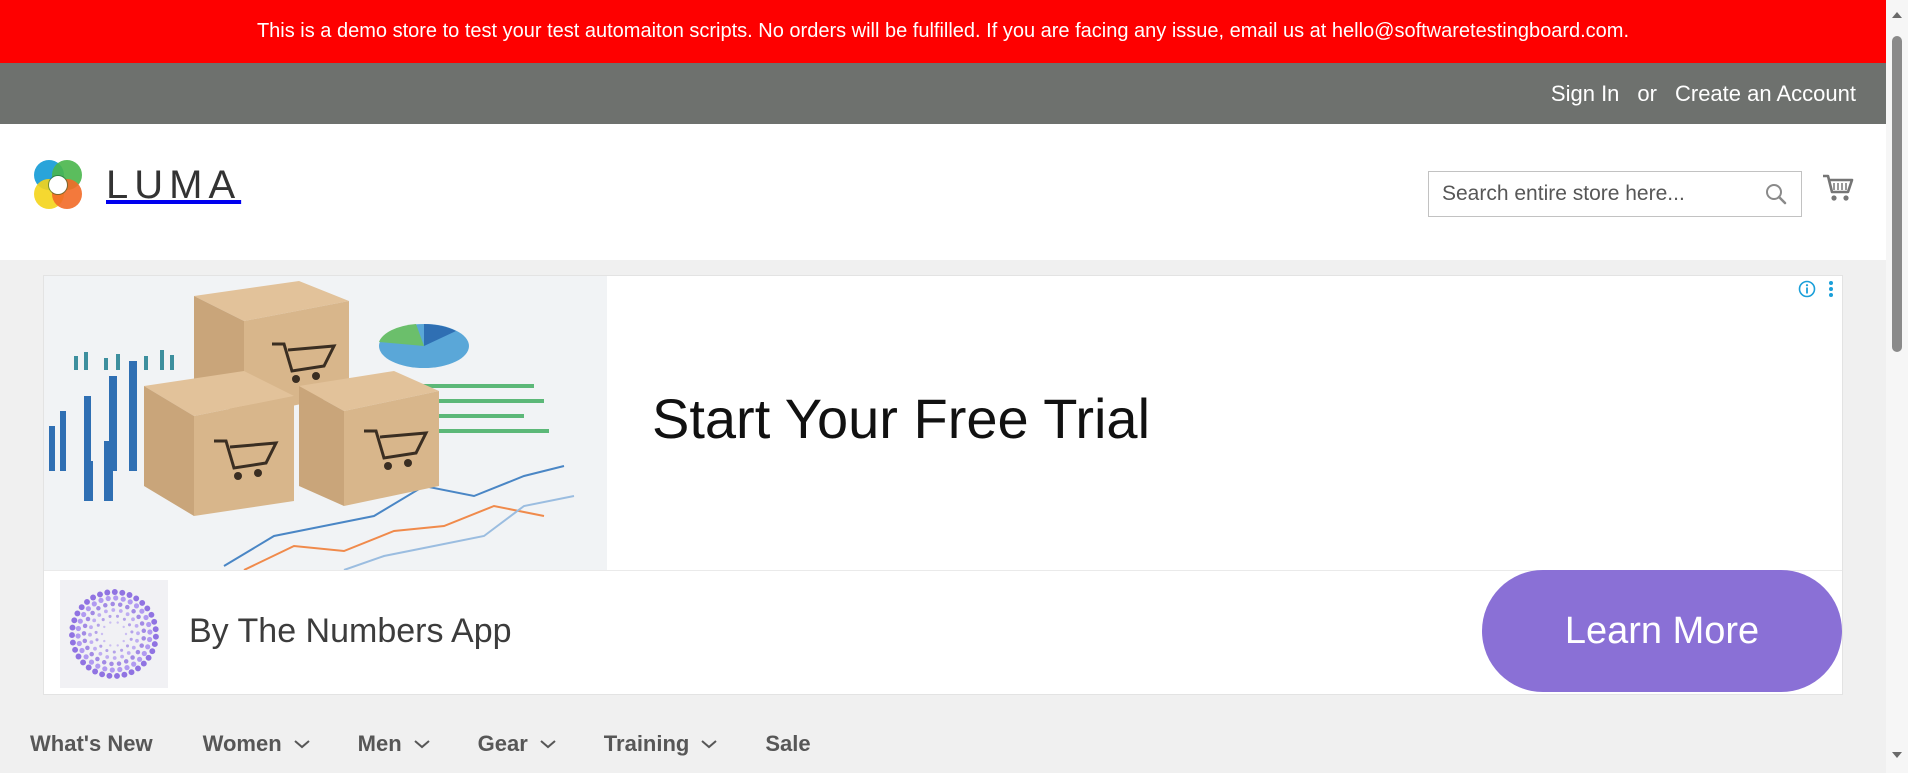  I want to click on nav-item-label: Men, so click(379, 743).